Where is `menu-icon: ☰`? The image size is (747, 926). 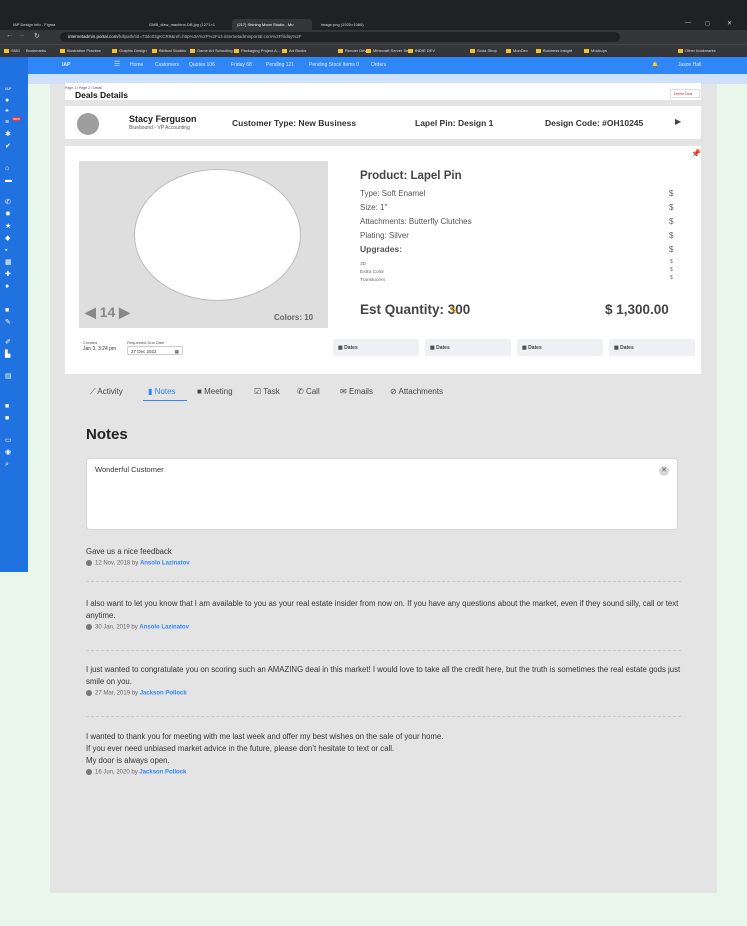
menu-icon: ☰ is located at coordinates (117, 64).